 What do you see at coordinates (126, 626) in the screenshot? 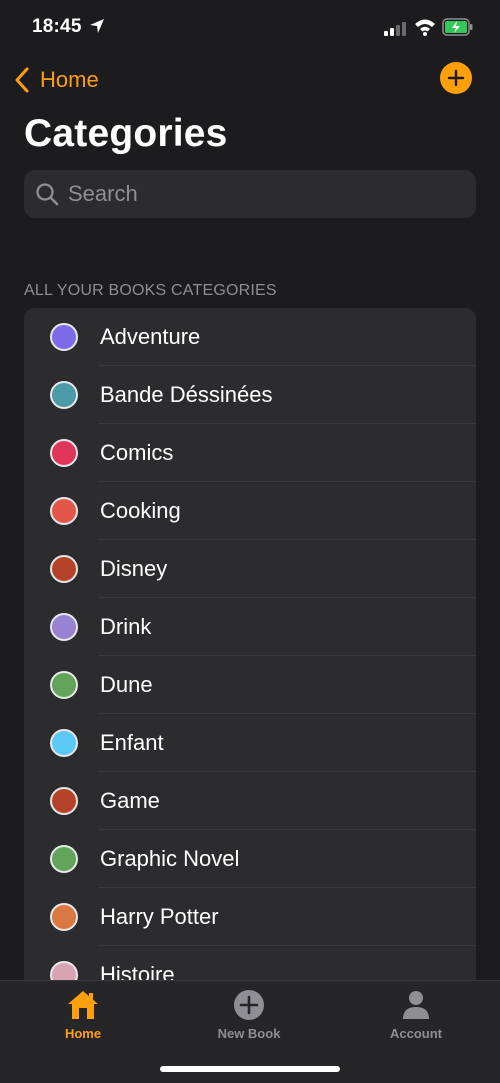
I see `category-label: Drink` at bounding box center [126, 626].